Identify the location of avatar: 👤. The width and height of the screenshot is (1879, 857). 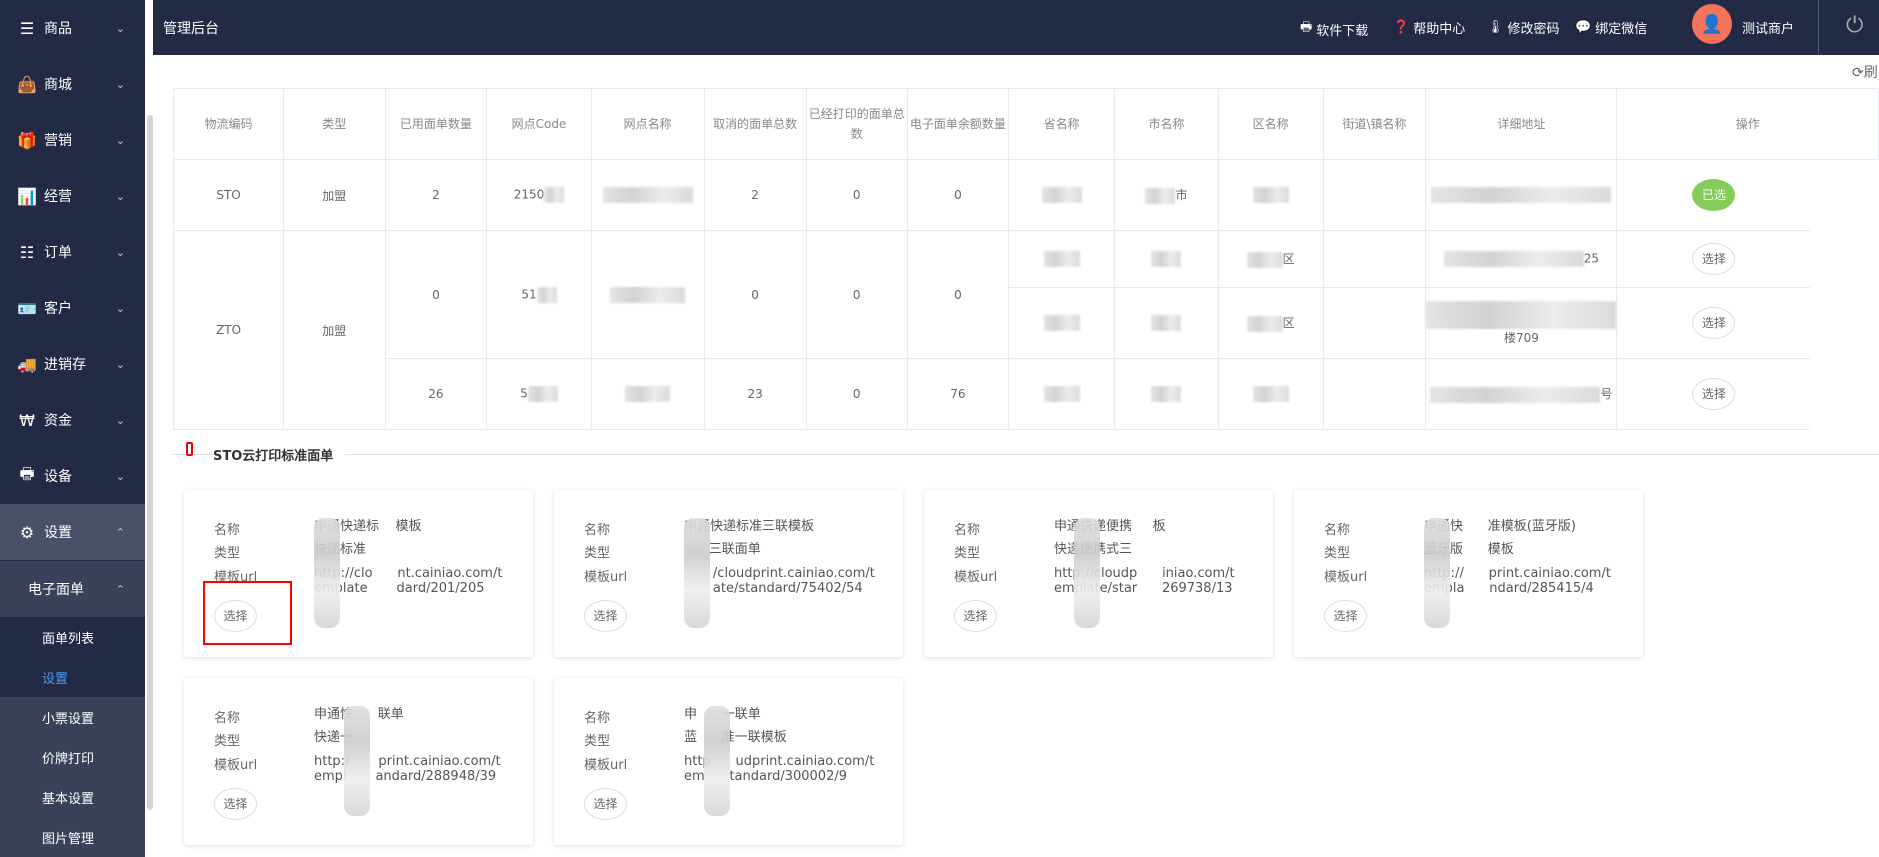
(1712, 24).